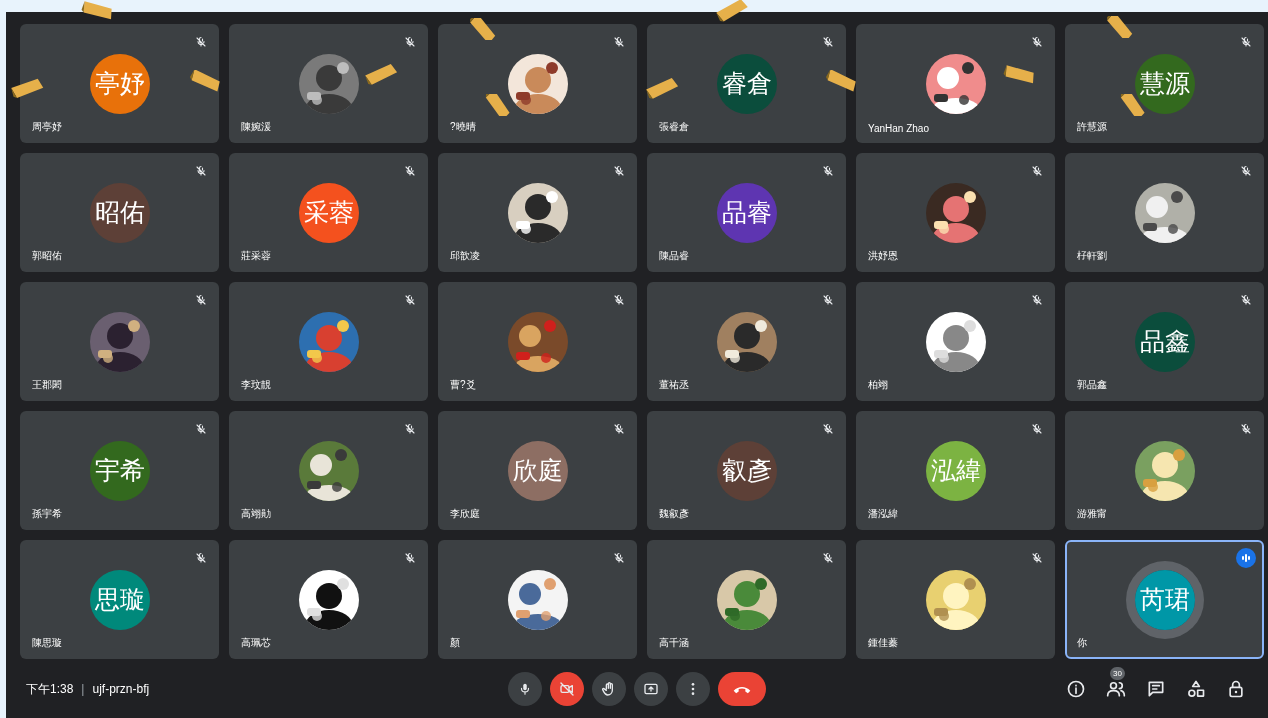 Image resolution: width=1268 pixels, height=718 pixels. Describe the element at coordinates (1092, 514) in the screenshot. I see `participant-name: 游雅甯` at that location.